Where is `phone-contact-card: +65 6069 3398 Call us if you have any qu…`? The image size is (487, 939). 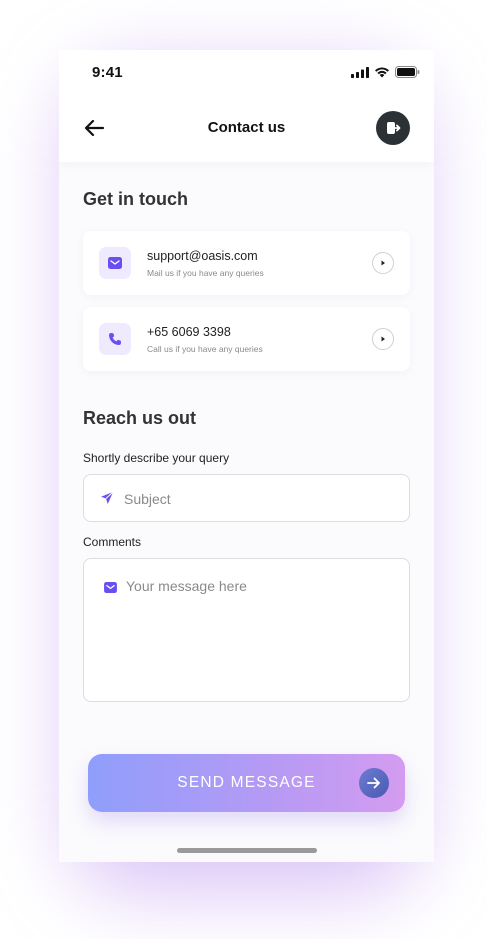 phone-contact-card: +65 6069 3398 Call us if you have any qu… is located at coordinates (246, 339).